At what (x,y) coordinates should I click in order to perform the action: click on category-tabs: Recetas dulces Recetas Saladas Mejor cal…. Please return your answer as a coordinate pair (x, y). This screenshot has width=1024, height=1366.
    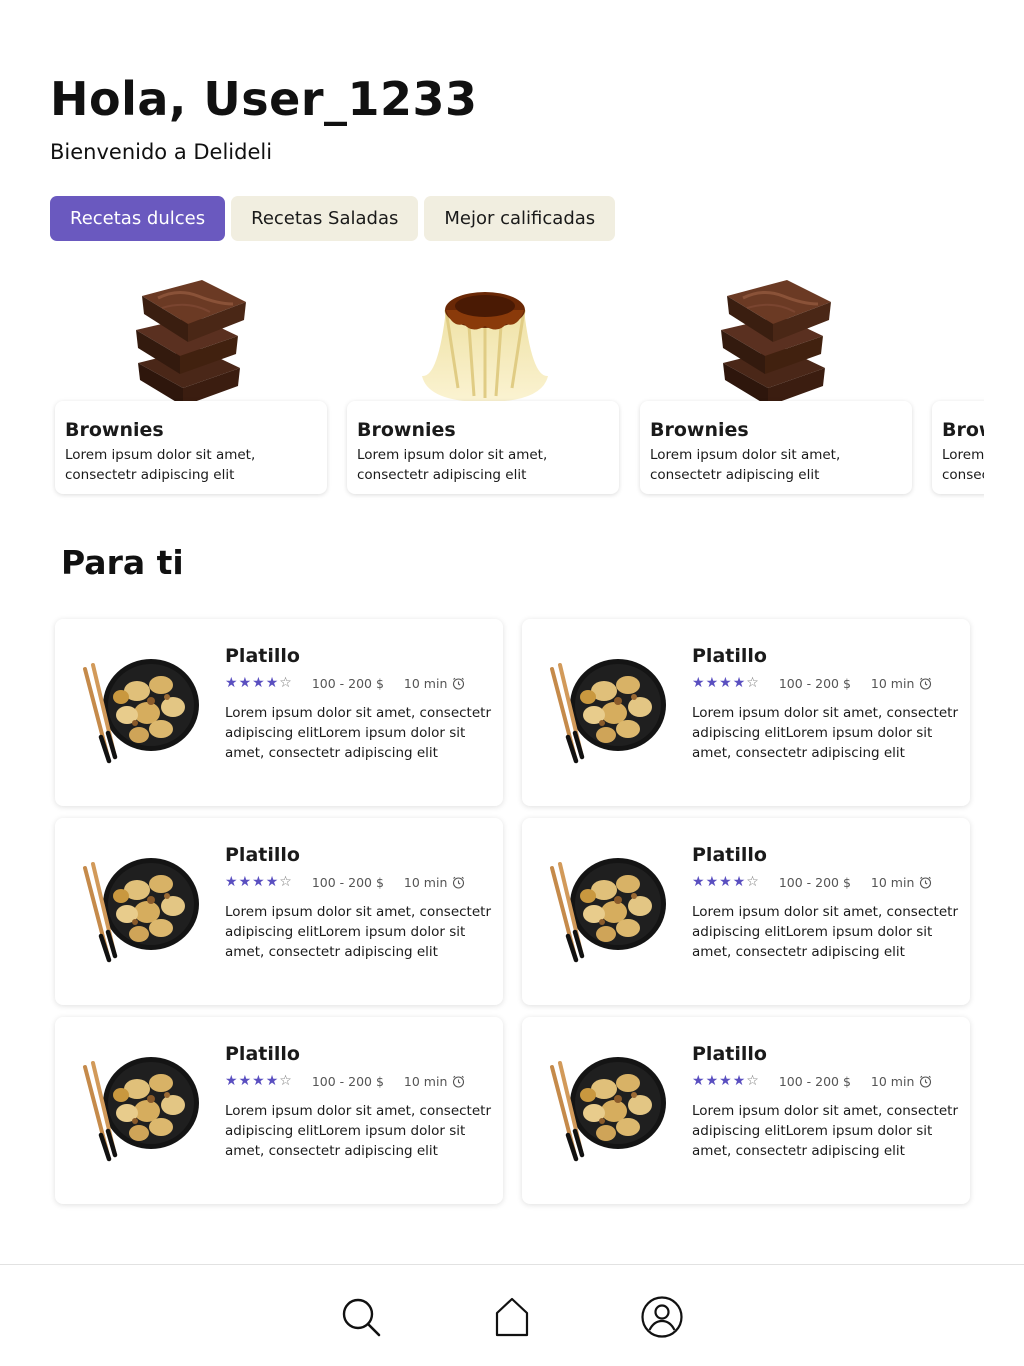
    Looking at the image, I should click on (333, 218).